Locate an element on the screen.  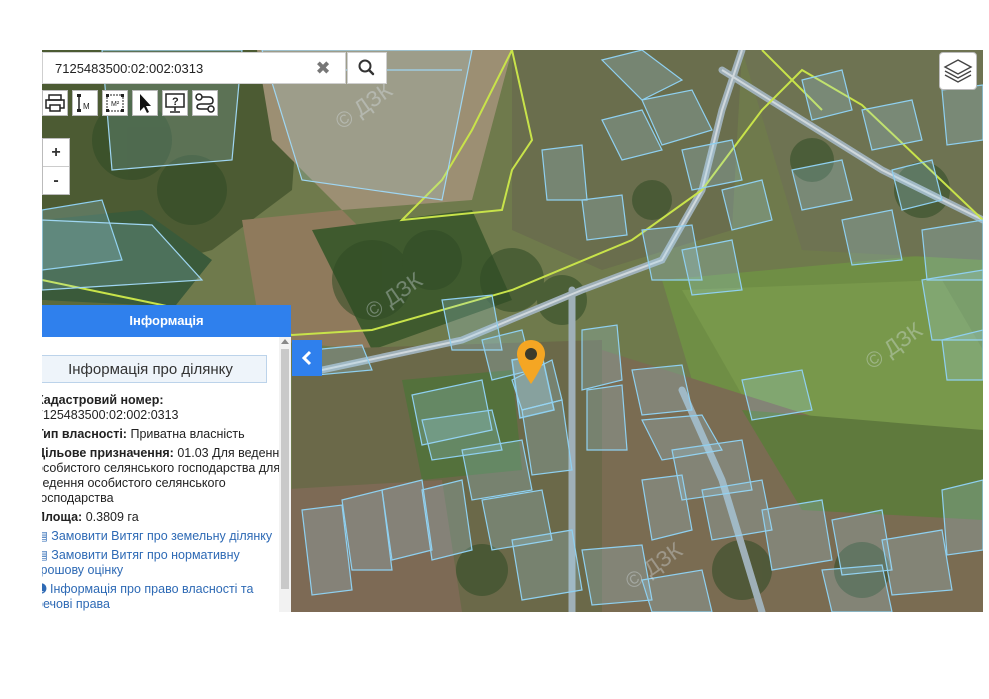
chevron-left-icon is located at coordinates (306, 358).